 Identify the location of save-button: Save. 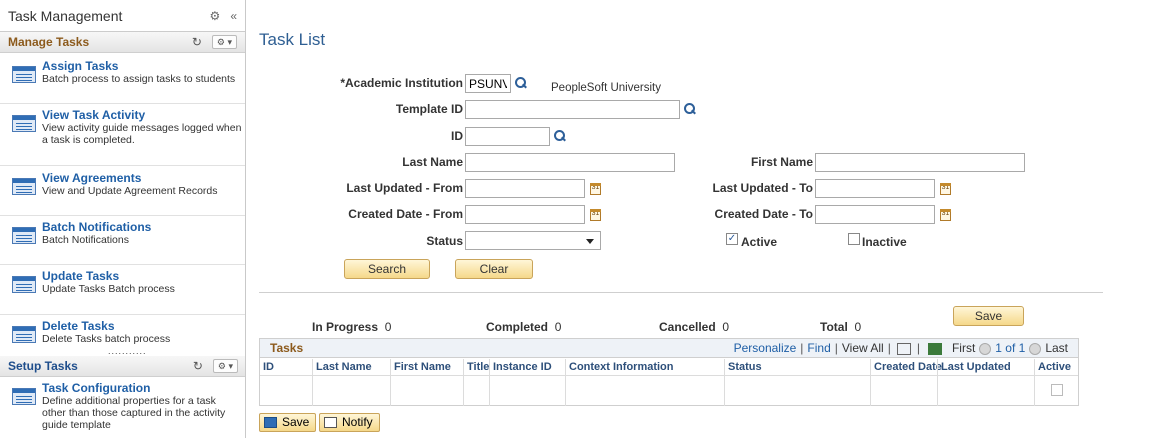
(288, 422).